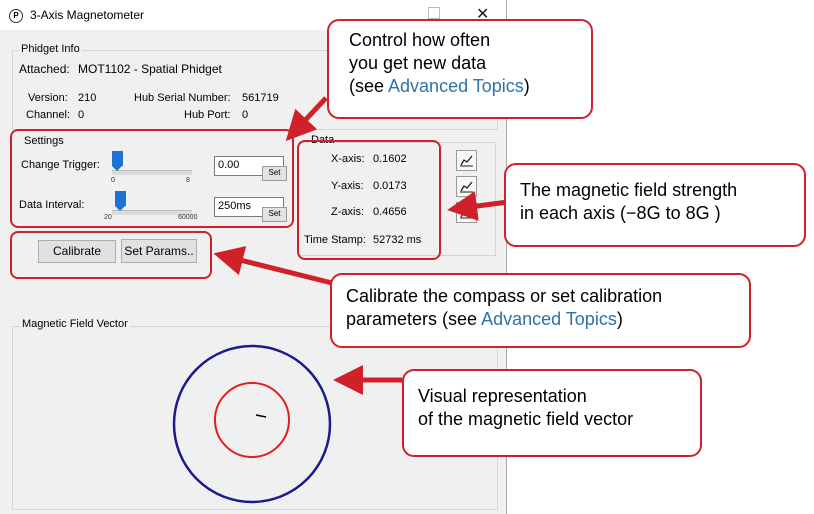 Image resolution: width=814 pixels, height=514 pixels. What do you see at coordinates (369, 86) in the screenshot?
I see `callout-data-rate-text: (see` at bounding box center [369, 86].